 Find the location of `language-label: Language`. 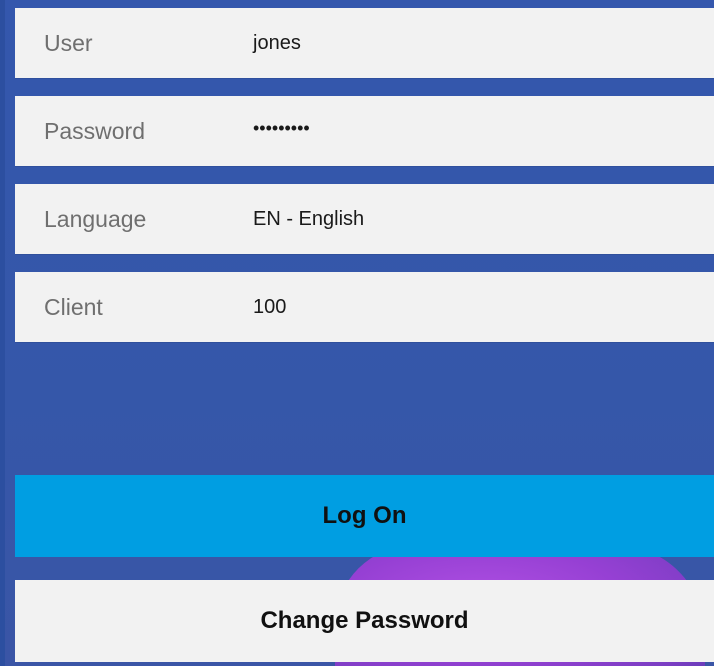

language-label: Language is located at coordinates (95, 219).